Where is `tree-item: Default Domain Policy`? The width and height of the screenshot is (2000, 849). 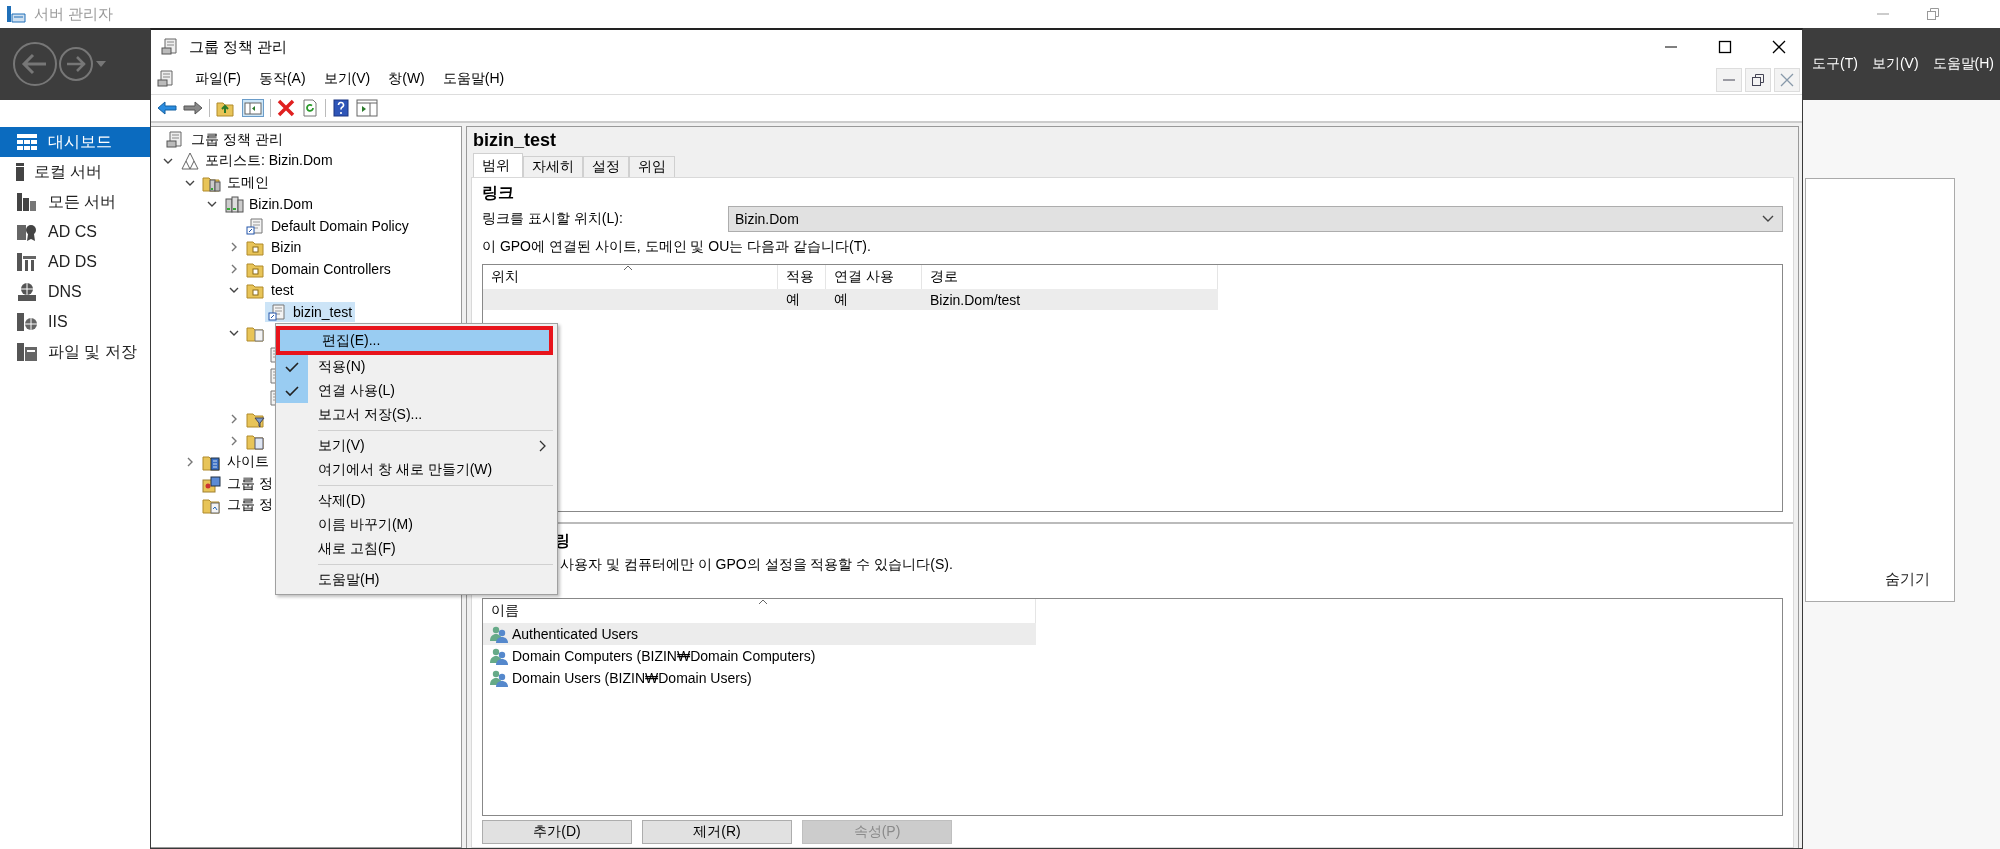
tree-item: Default Domain Policy is located at coordinates (327, 225).